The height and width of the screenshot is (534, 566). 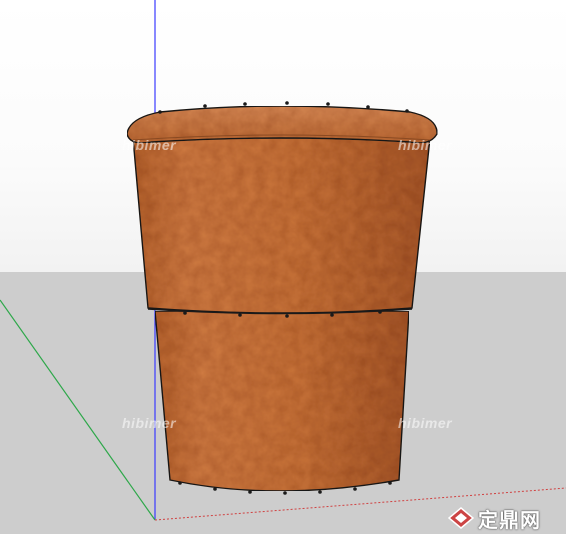 What do you see at coordinates (78, 410) in the screenshot?
I see `green-axis-line` at bounding box center [78, 410].